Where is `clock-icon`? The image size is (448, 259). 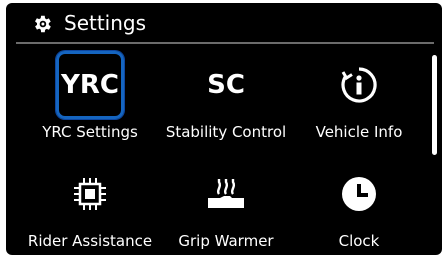 clock-icon is located at coordinates (359, 194).